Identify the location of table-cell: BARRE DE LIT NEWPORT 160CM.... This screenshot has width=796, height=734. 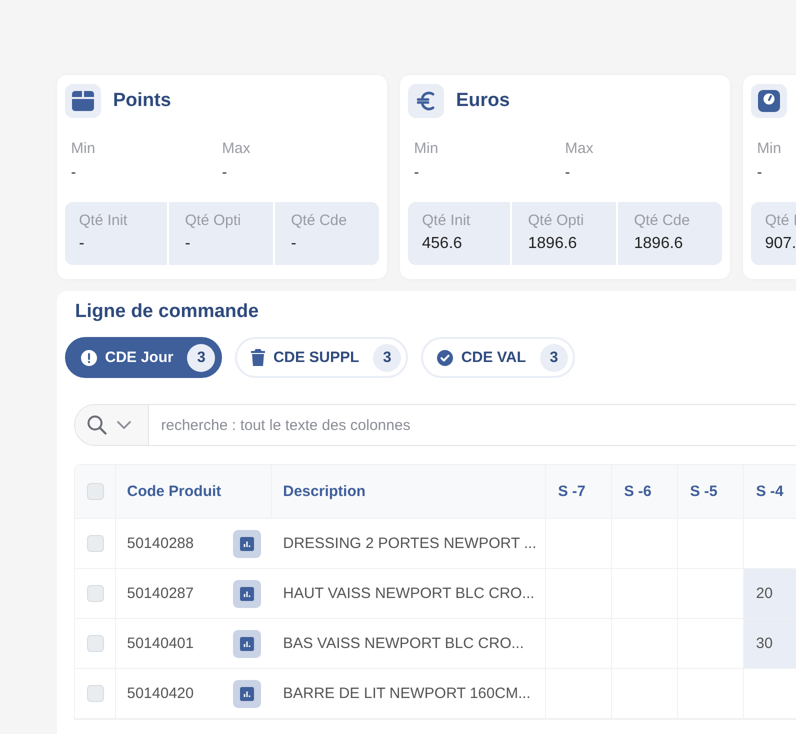
(407, 693).